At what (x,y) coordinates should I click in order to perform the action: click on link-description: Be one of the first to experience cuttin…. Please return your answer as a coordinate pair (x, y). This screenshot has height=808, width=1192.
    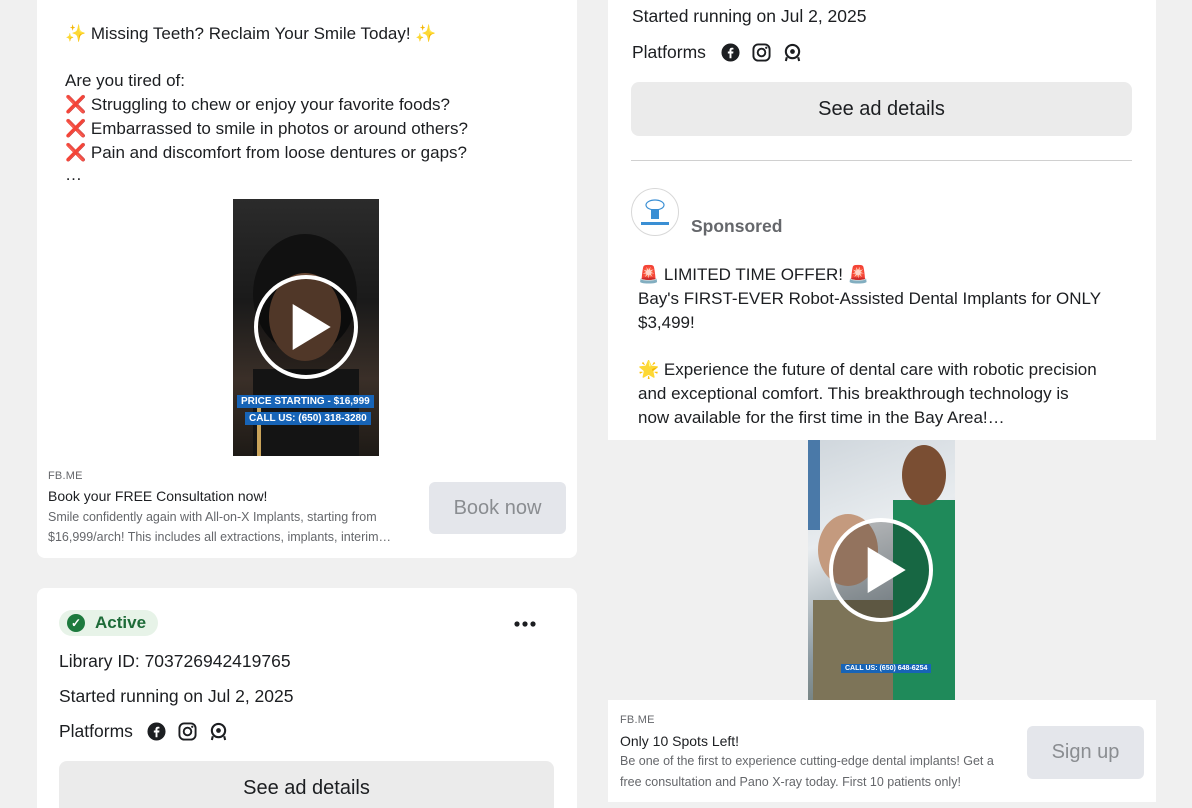
    Looking at the image, I should click on (807, 761).